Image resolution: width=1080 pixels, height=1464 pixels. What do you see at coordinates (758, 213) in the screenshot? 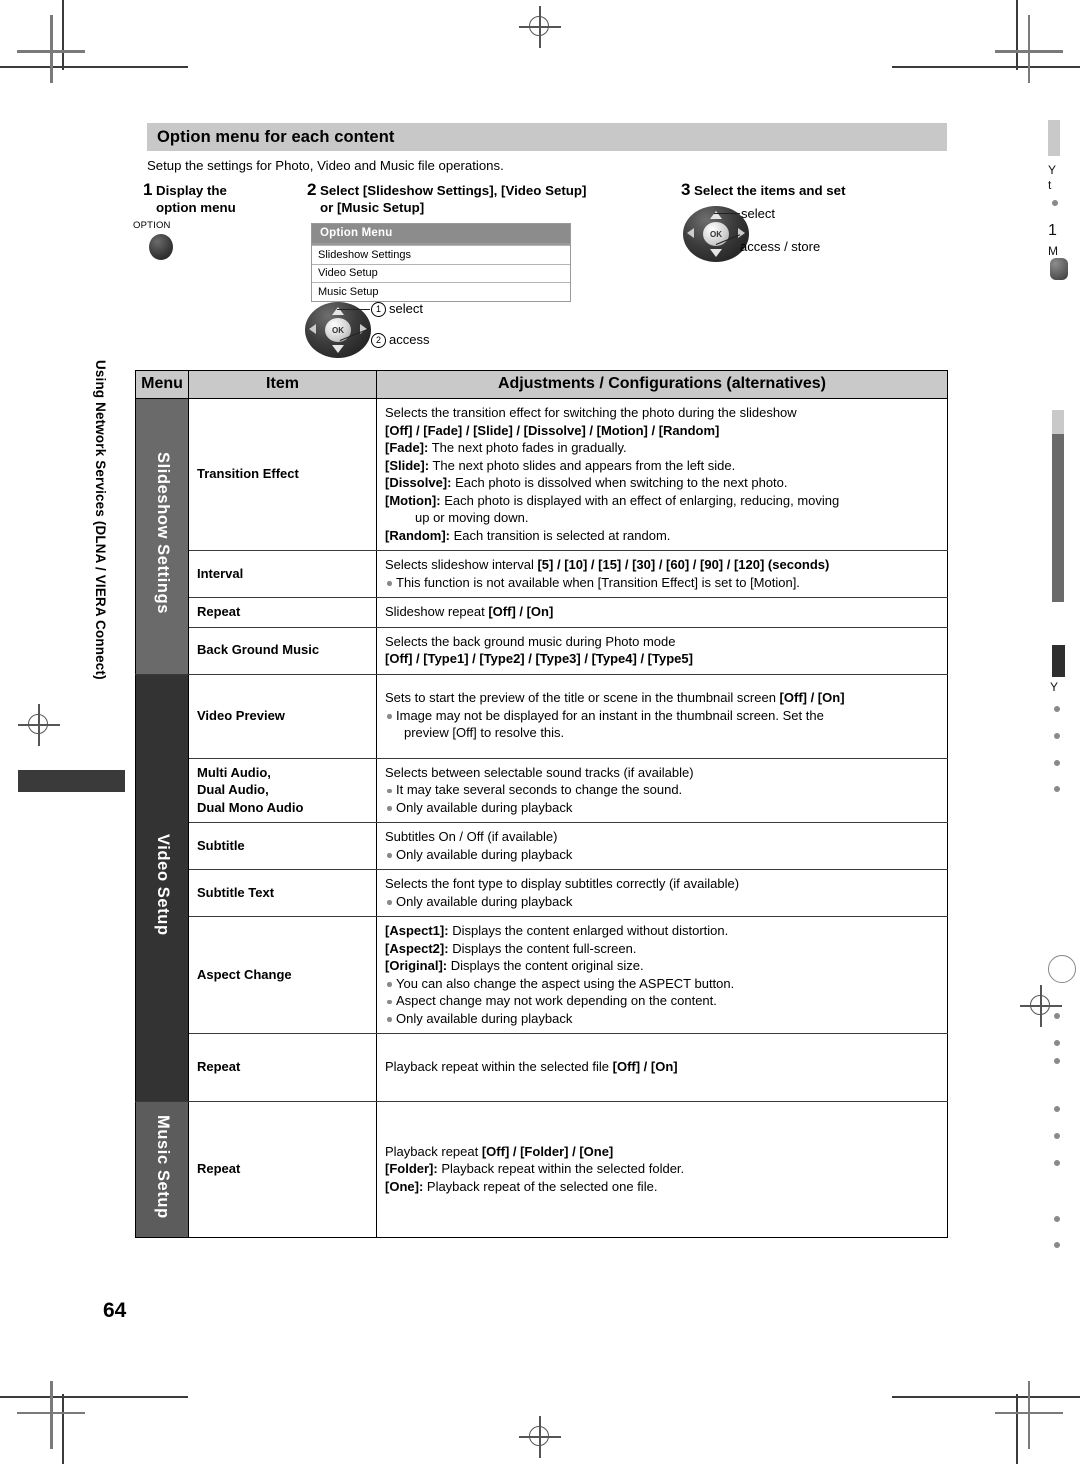
I see `callout-select-step3: select` at bounding box center [758, 213].